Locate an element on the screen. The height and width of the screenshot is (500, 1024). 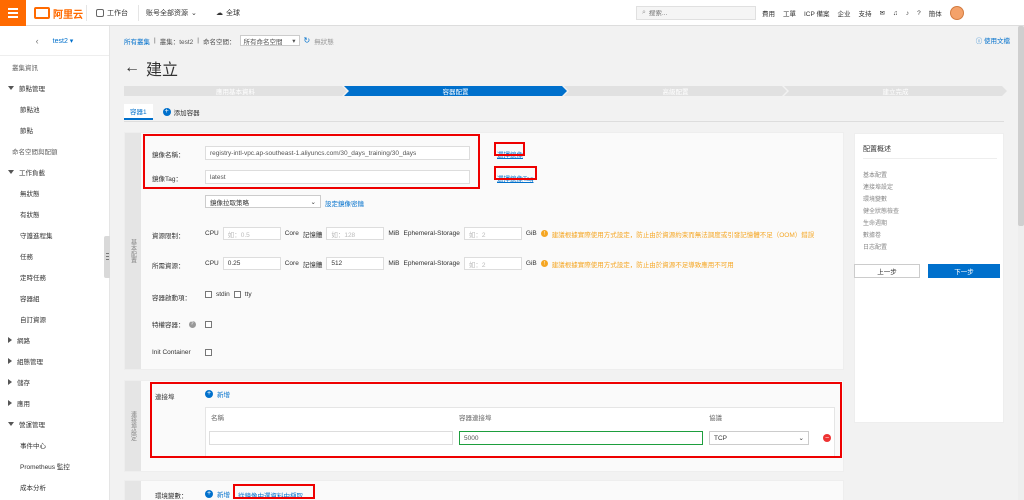
help-icon: ? is located at coordinates (919, 13).